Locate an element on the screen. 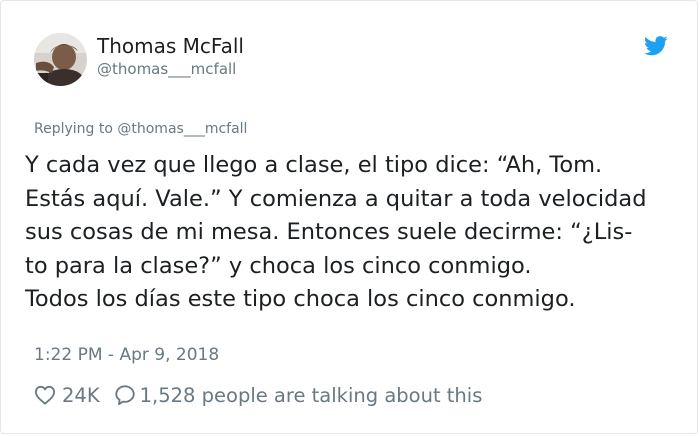 This screenshot has width=700, height=436. talking-about-text: 1,528 people are talking about this is located at coordinates (311, 395).